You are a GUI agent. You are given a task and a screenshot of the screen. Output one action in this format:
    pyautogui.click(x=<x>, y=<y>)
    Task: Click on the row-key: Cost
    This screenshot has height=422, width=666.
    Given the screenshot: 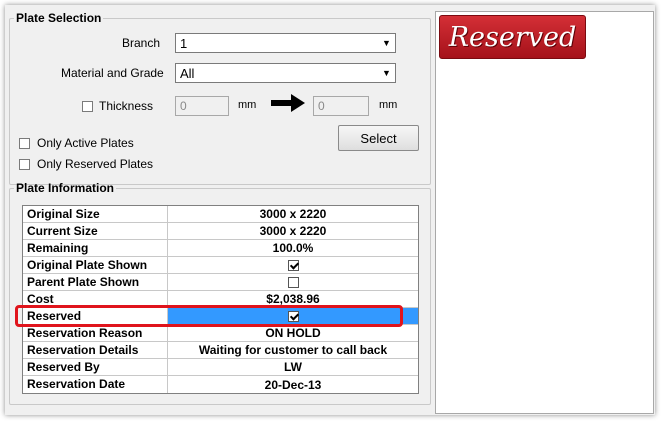 What is the action you would take?
    pyautogui.click(x=95, y=299)
    